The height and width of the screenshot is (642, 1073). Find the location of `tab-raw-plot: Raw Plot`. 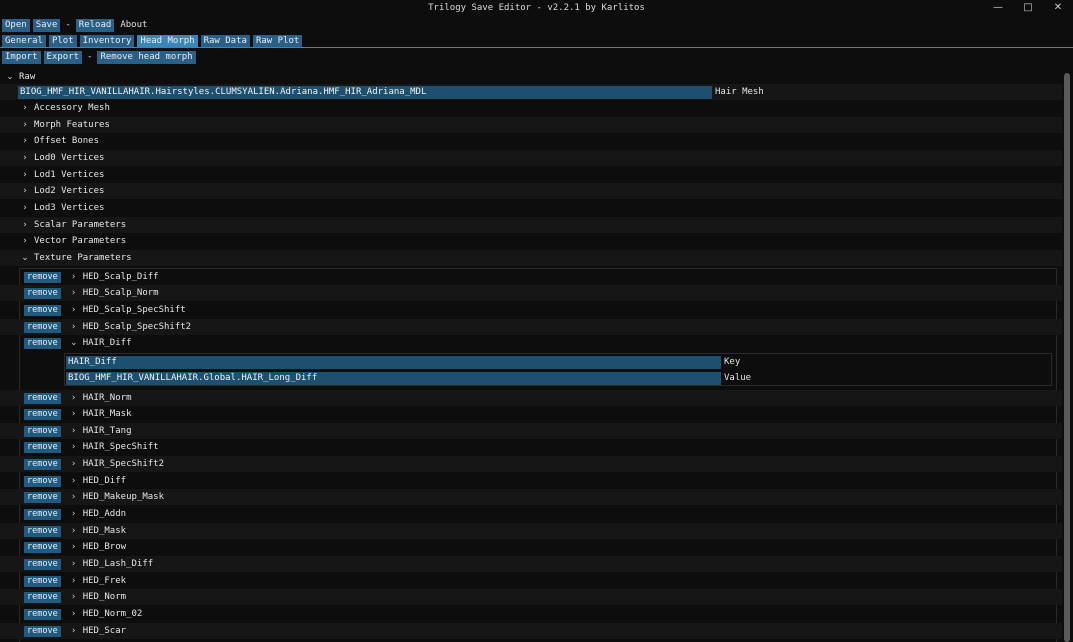

tab-raw-plot: Raw Plot is located at coordinates (277, 41).